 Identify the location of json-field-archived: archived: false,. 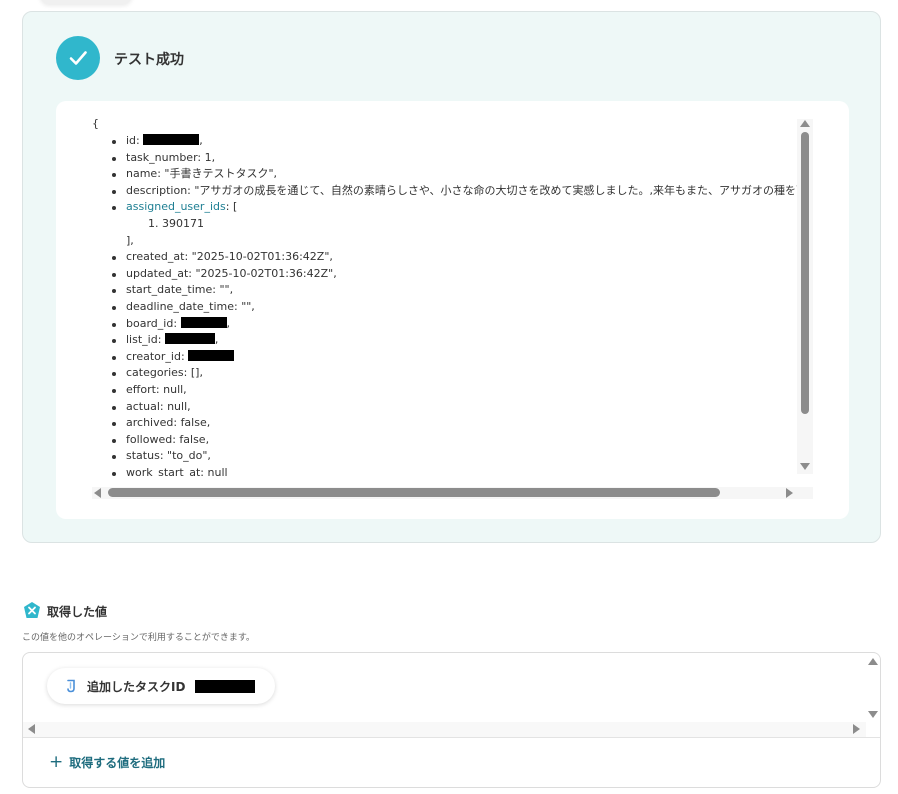
(460, 423).